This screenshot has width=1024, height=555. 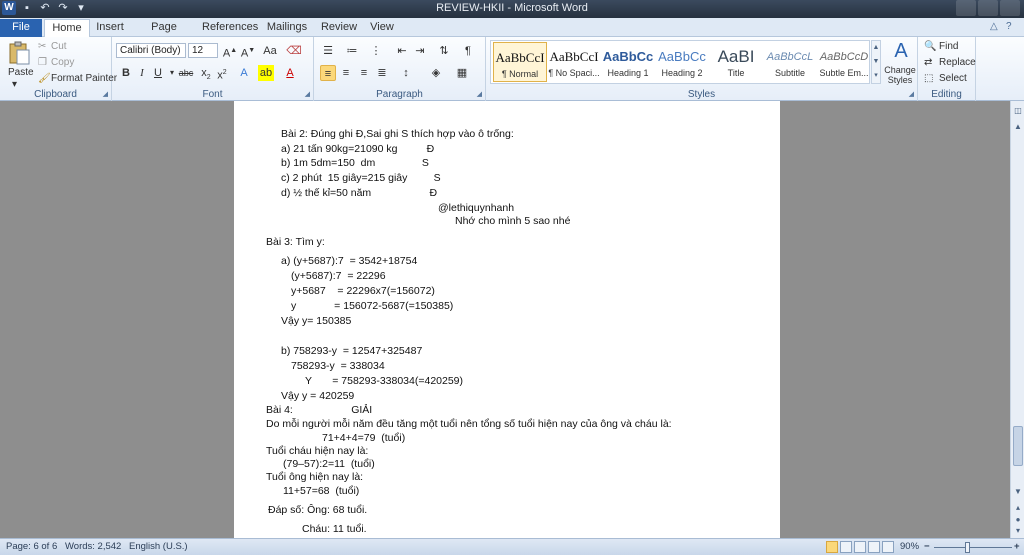 I want to click on select-icon: ⬚, so click(x=928, y=78).